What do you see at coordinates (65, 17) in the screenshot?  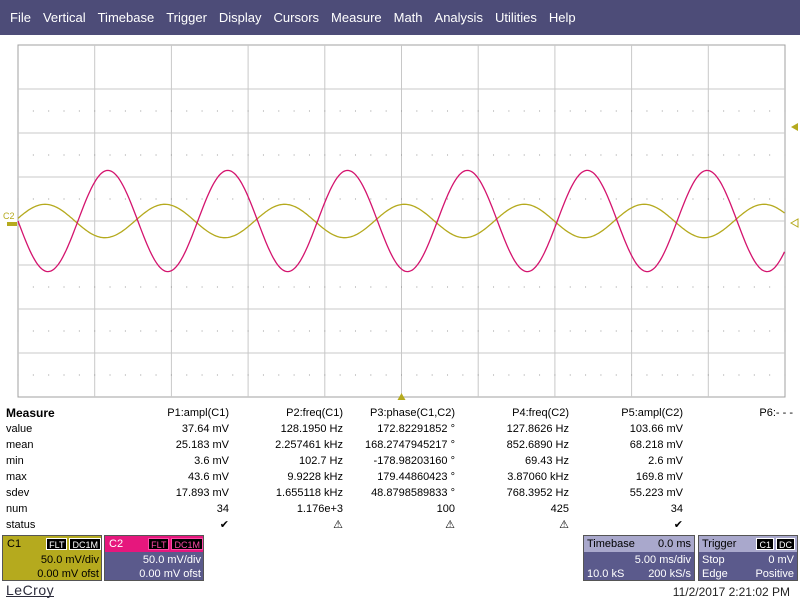 I see `menu-vertical: Vertical` at bounding box center [65, 17].